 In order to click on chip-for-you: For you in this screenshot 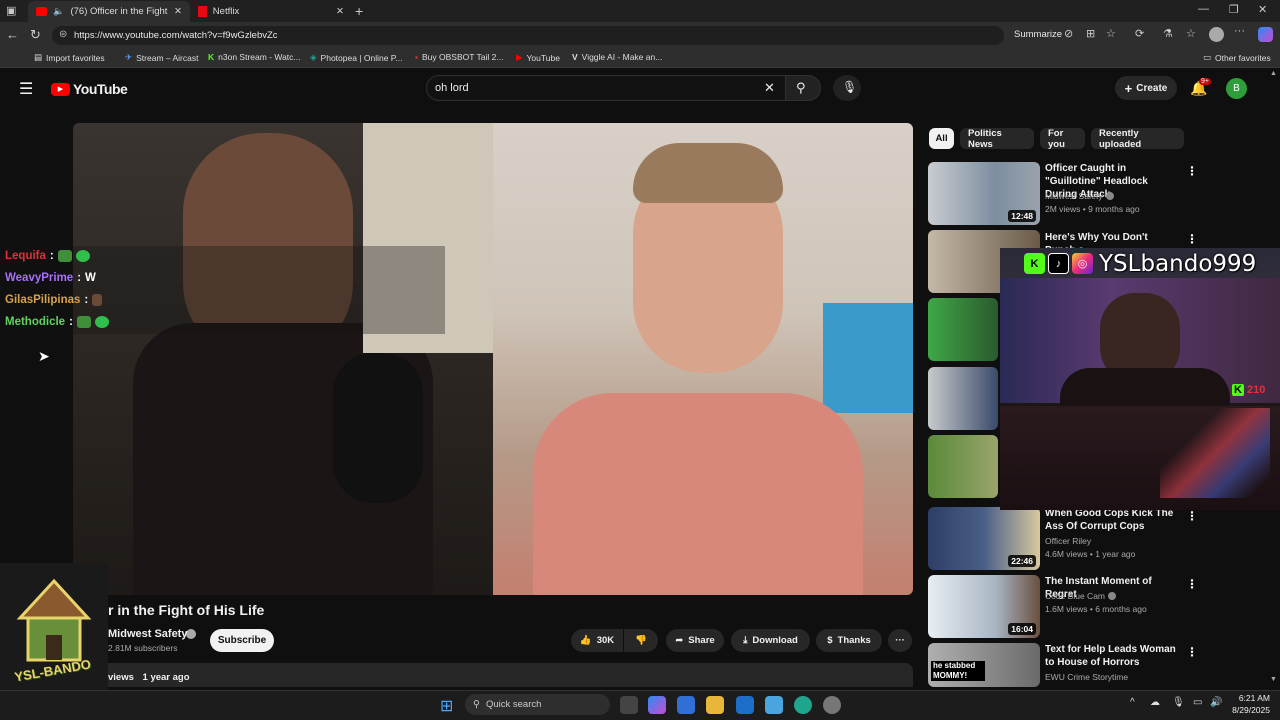, I will do `click(1062, 139)`.